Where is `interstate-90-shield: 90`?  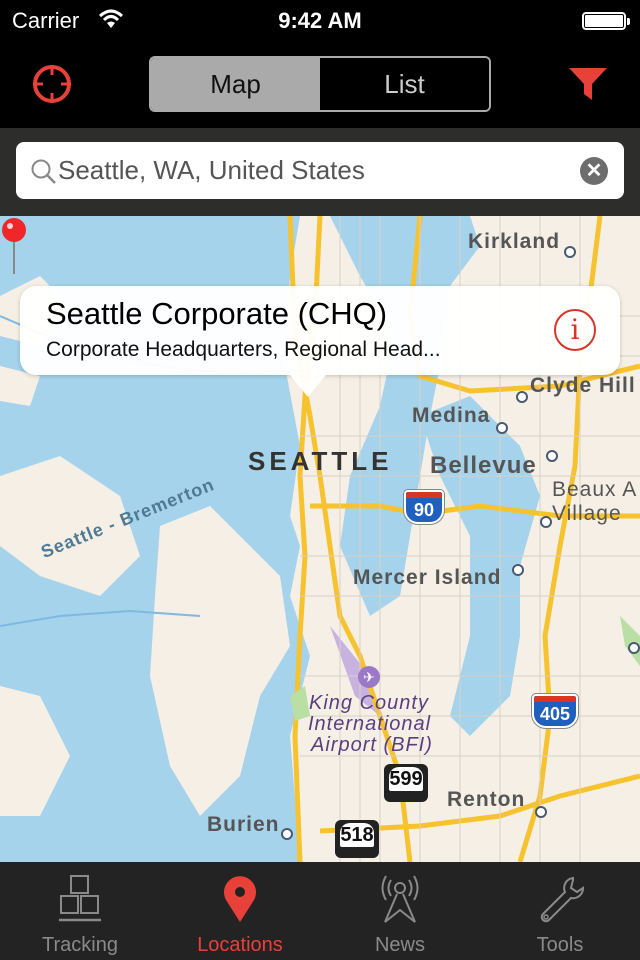
interstate-90-shield: 90 is located at coordinates (424, 507).